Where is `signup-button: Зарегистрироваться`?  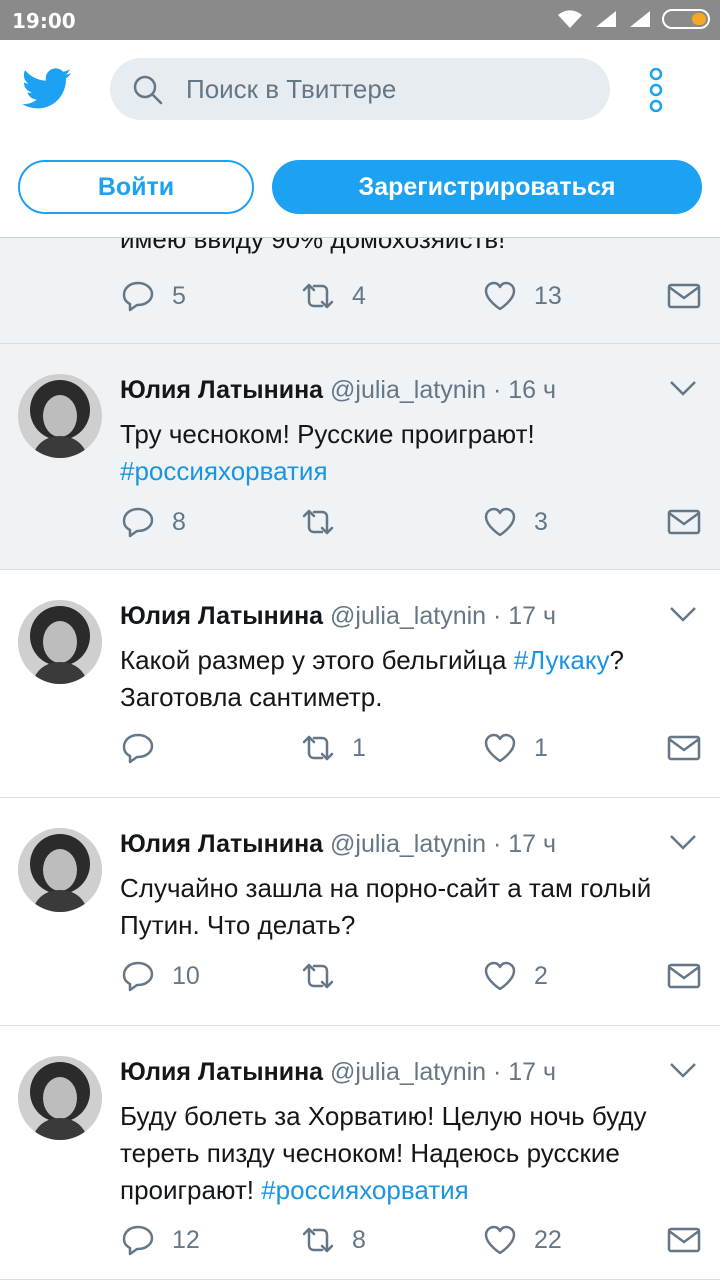
signup-button: Зарегистрироваться is located at coordinates (487, 187).